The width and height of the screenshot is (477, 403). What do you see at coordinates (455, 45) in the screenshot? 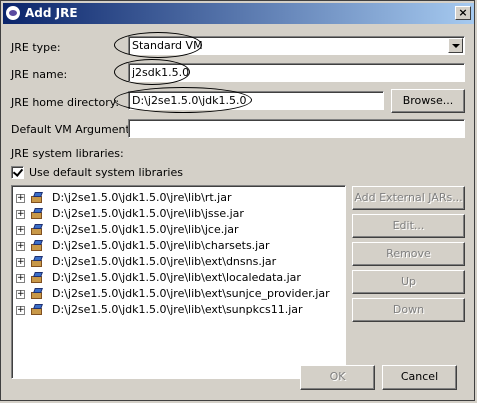
I see `chevron-down-icon` at bounding box center [455, 45].